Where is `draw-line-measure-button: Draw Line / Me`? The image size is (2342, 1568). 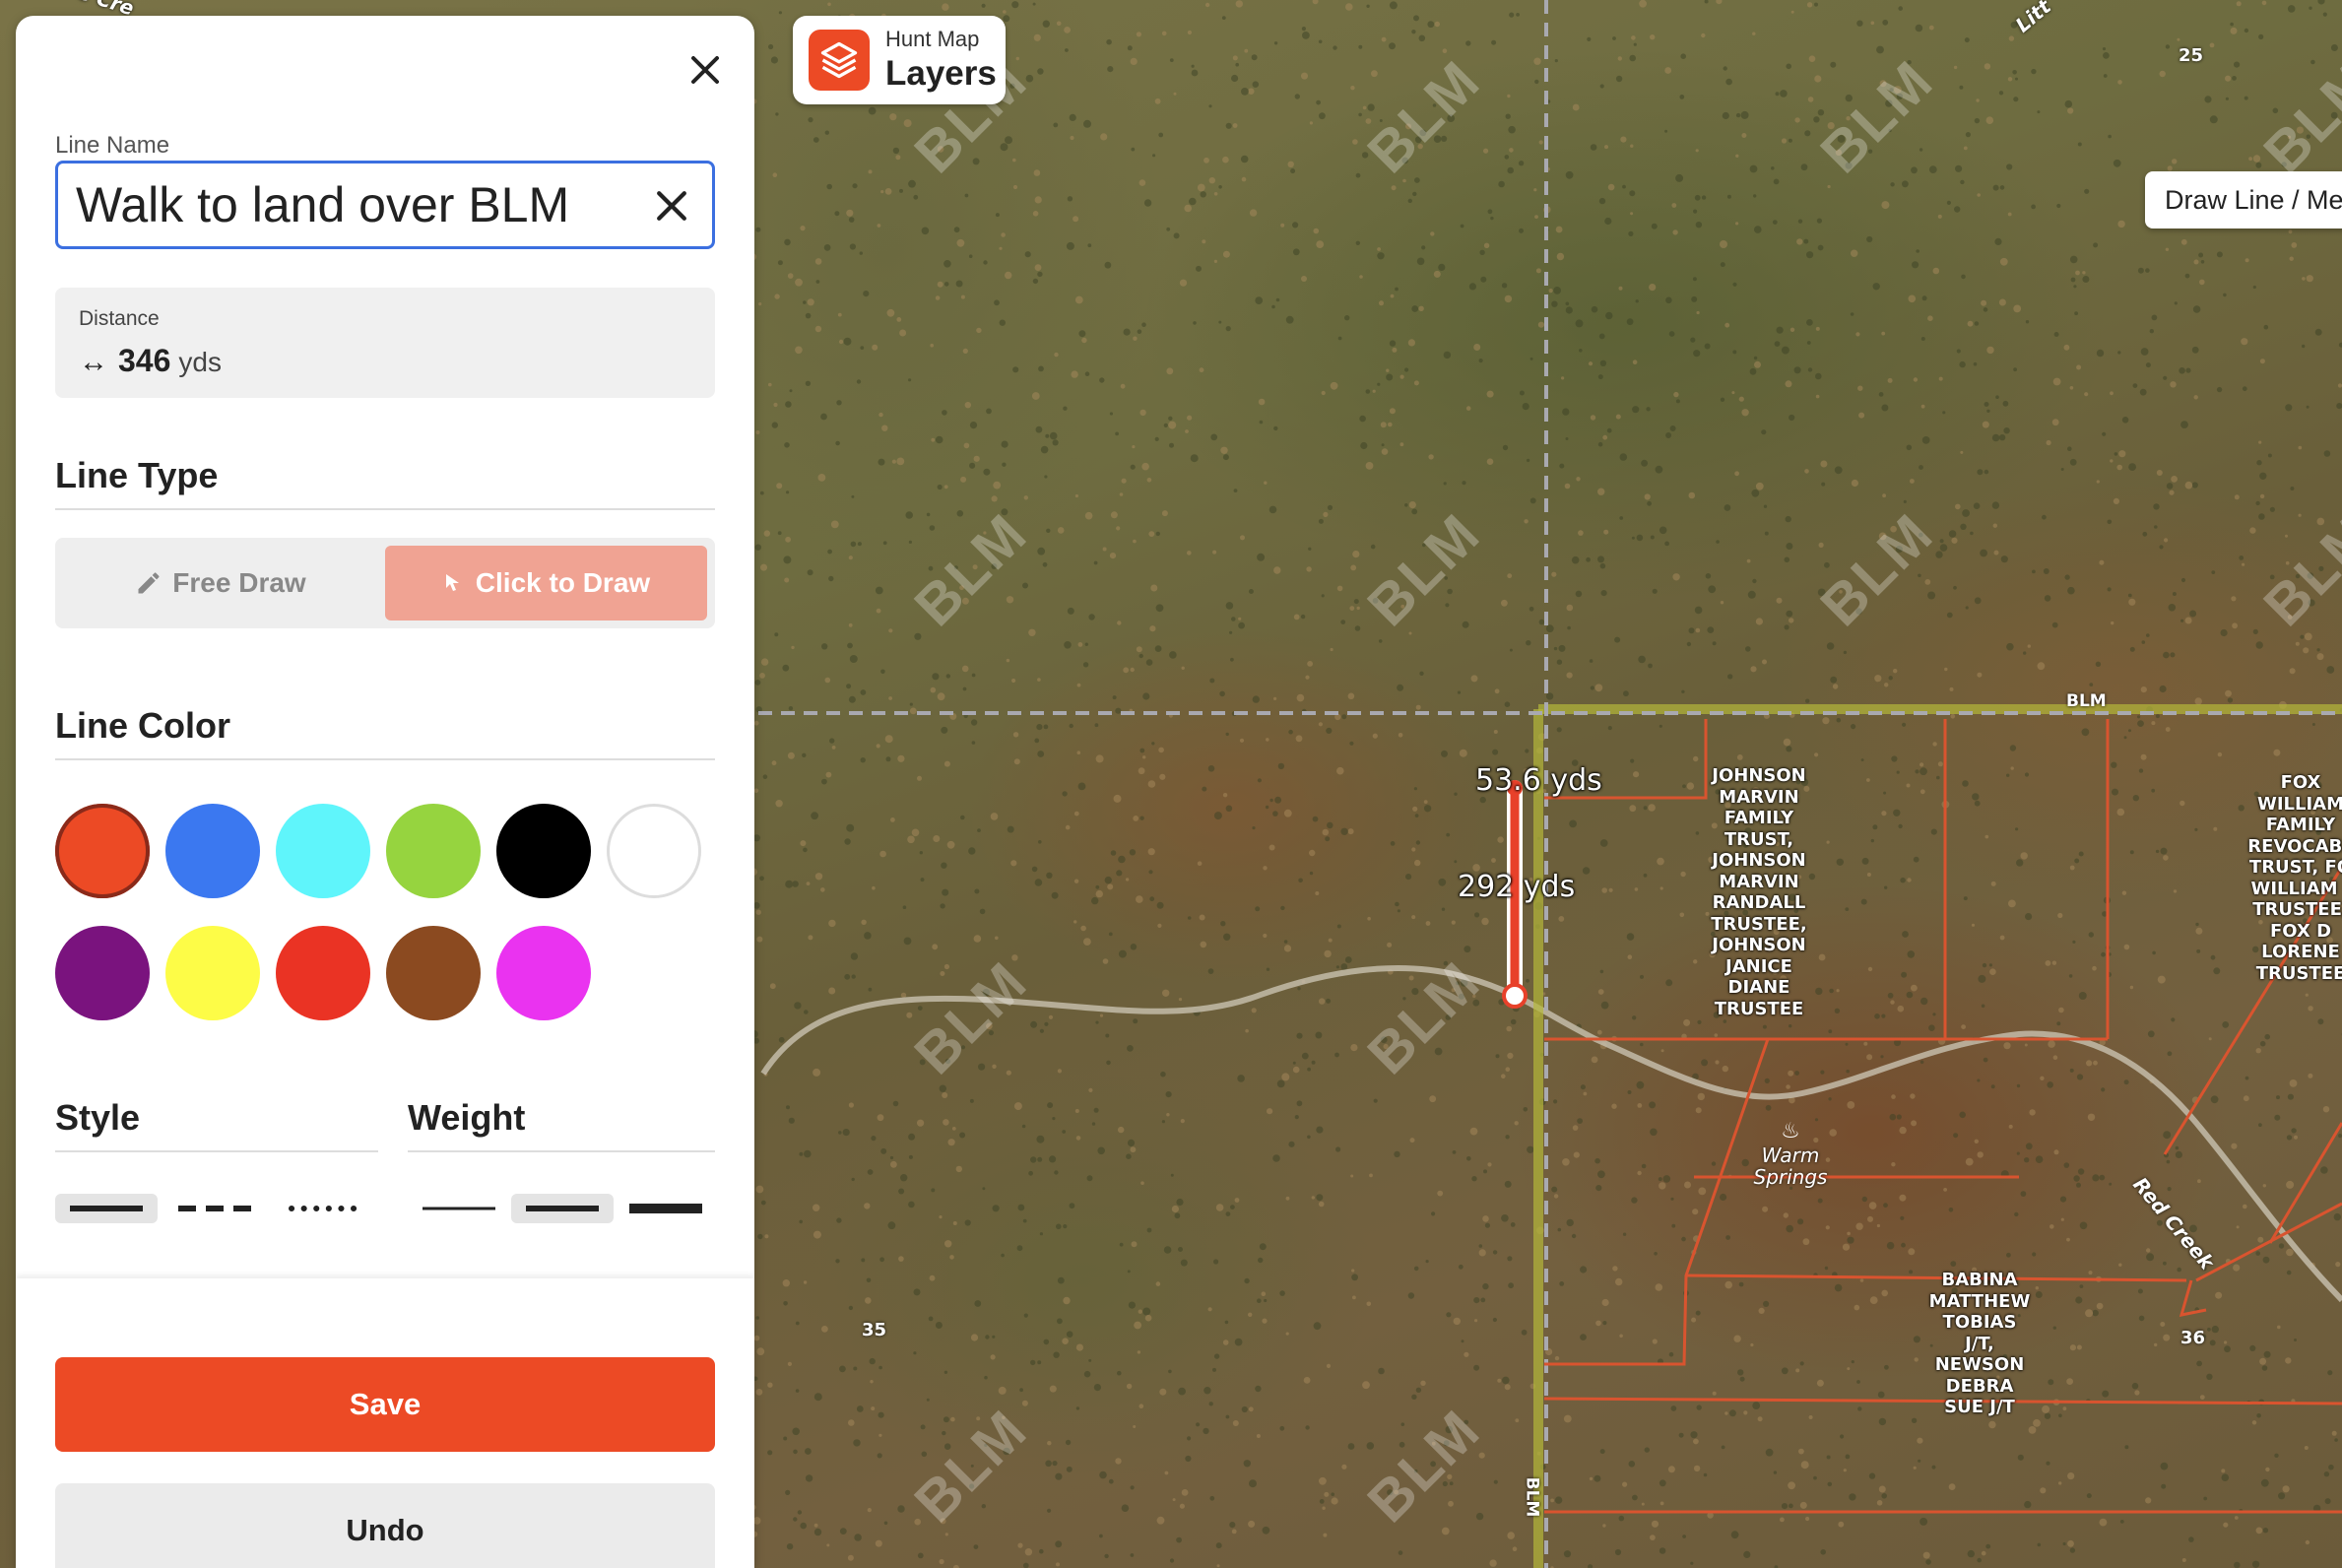
draw-line-measure-button: Draw Line / Me is located at coordinates (2243, 200).